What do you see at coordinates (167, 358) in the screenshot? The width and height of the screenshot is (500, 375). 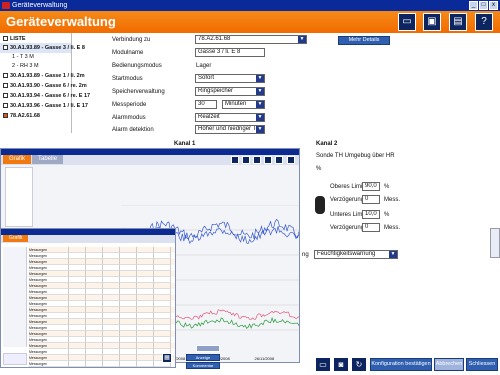 I see `chart-icon: ▦` at bounding box center [167, 358].